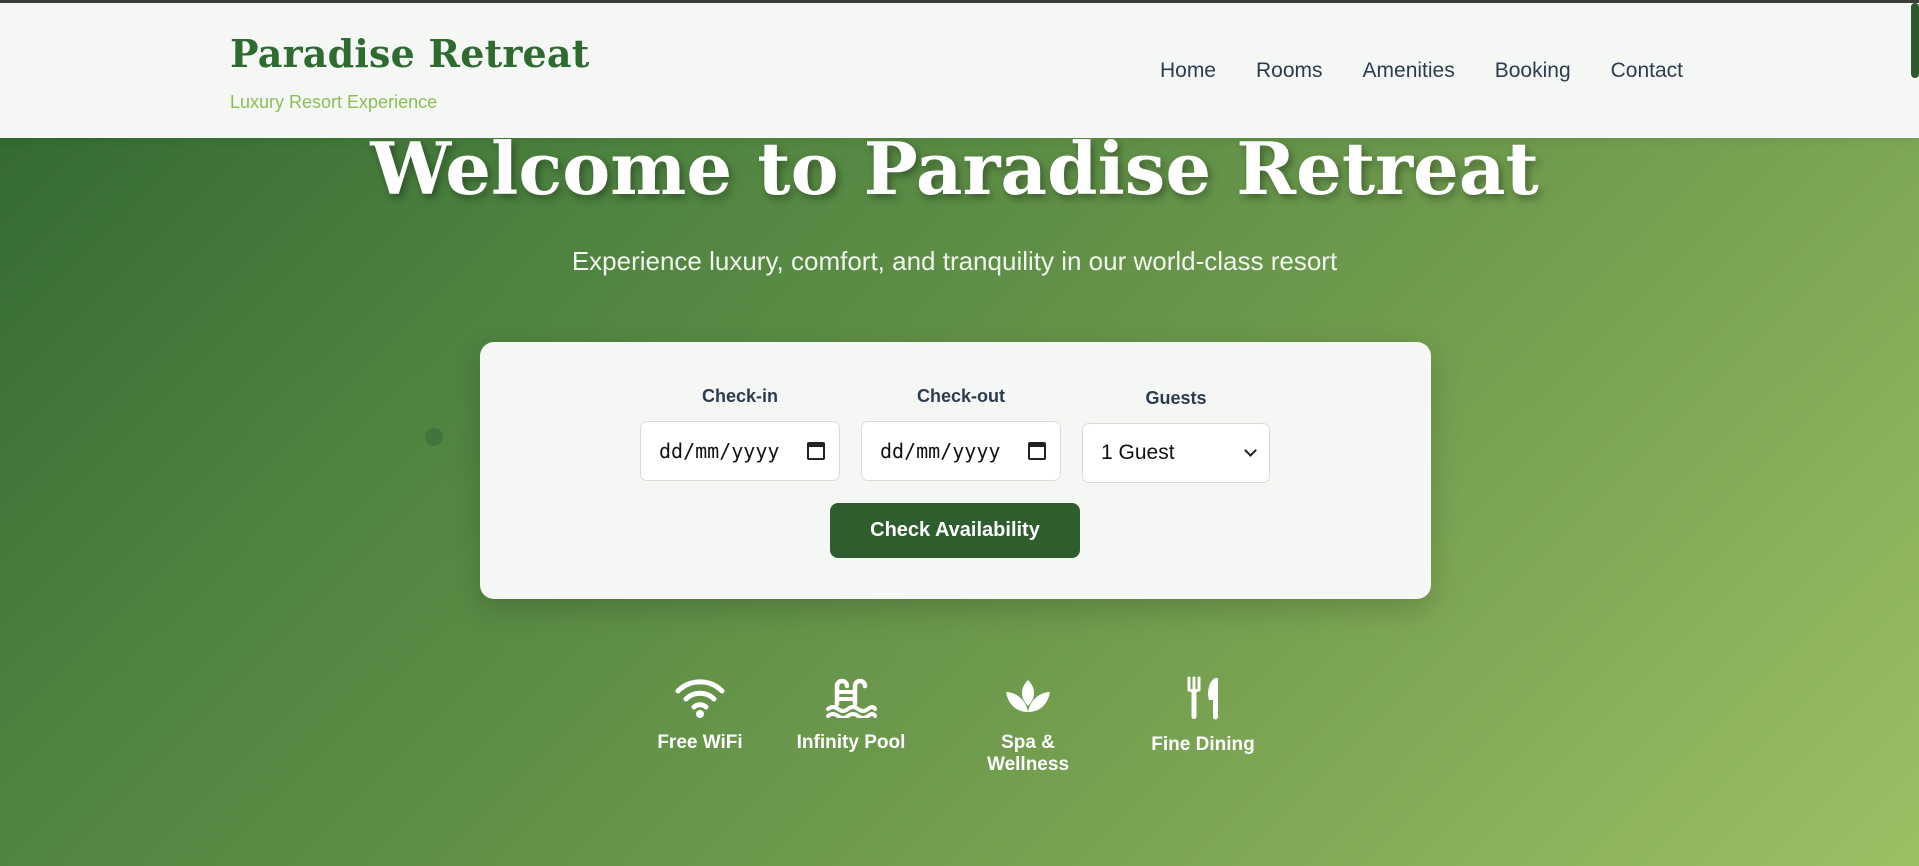  Describe the element at coordinates (851, 742) in the screenshot. I see `amenity-label: Infinity Pool` at that location.